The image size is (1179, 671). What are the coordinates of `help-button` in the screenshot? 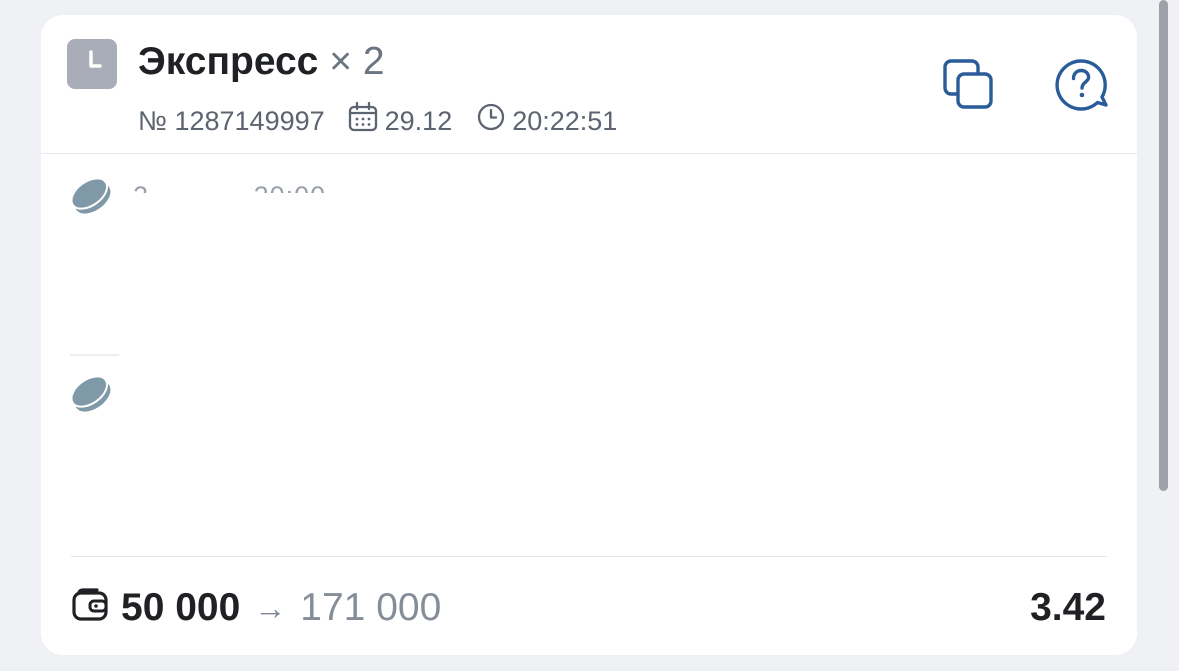 It's located at (1081, 85).